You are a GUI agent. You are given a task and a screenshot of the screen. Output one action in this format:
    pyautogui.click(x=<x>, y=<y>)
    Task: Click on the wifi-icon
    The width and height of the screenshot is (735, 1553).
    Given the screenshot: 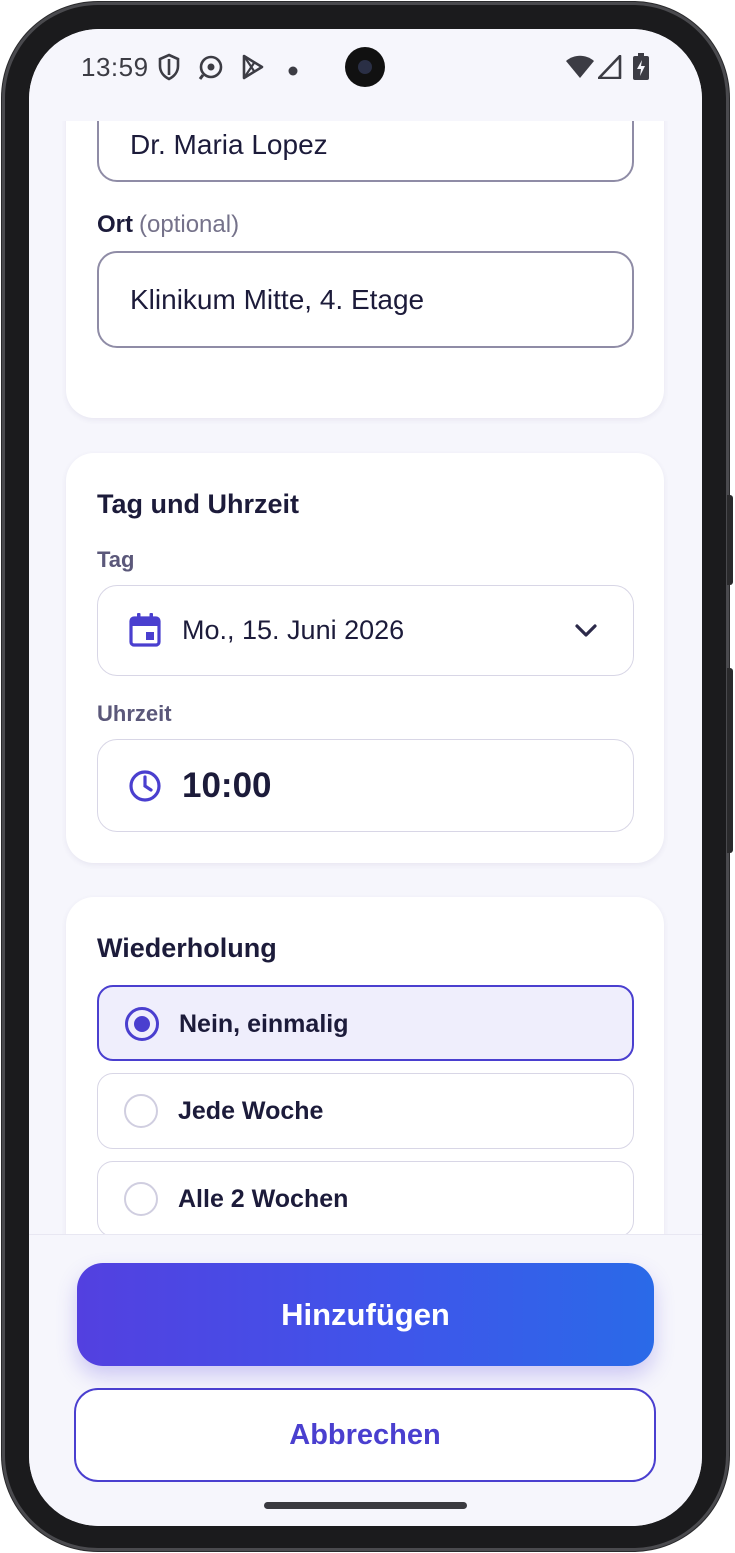 What is the action you would take?
    pyautogui.click(x=580, y=69)
    